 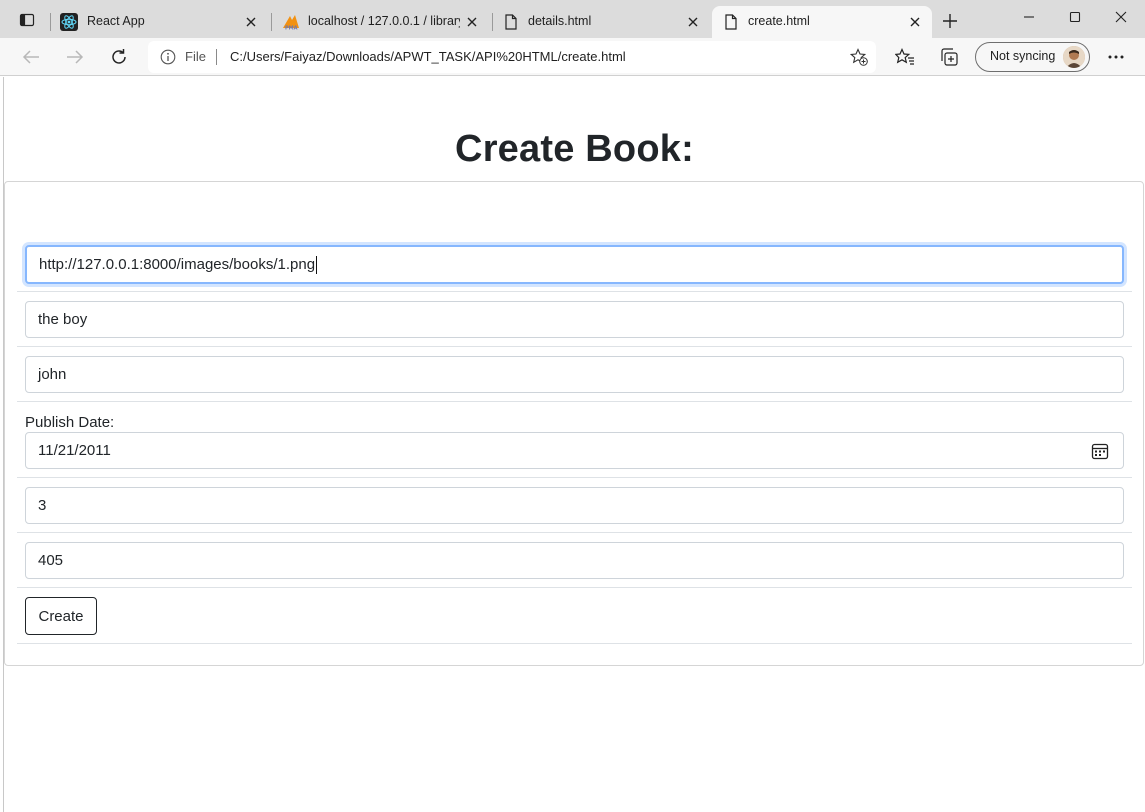 What do you see at coordinates (195, 56) in the screenshot?
I see `address-scheme-label: File` at bounding box center [195, 56].